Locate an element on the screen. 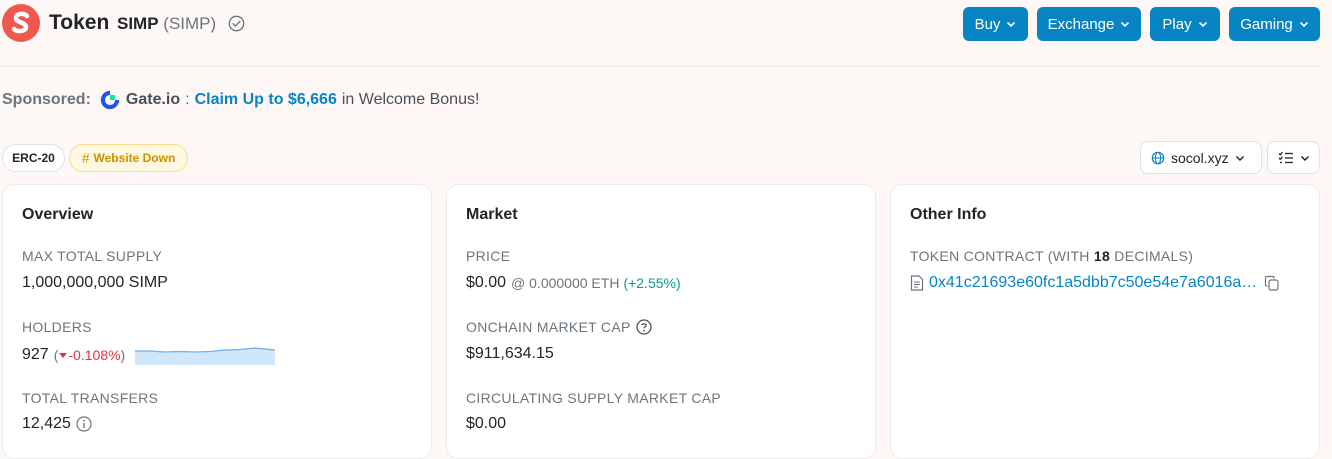  simp-logo-icon is located at coordinates (20, 22).